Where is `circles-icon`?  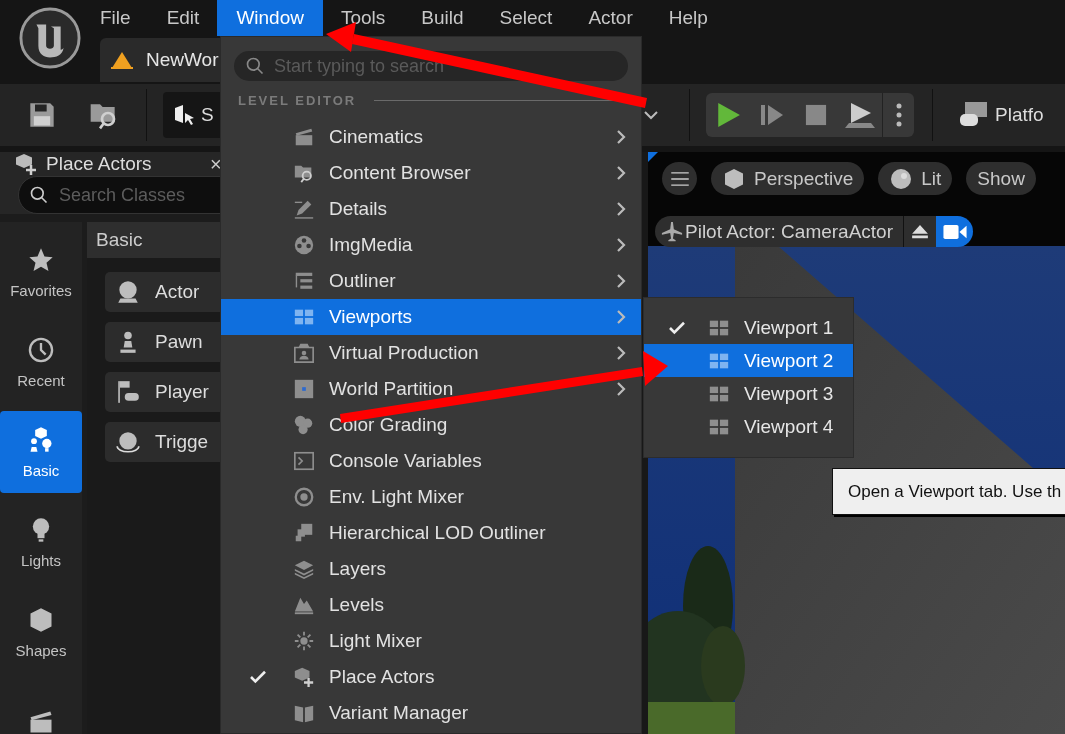 circles-icon is located at coordinates (304, 425).